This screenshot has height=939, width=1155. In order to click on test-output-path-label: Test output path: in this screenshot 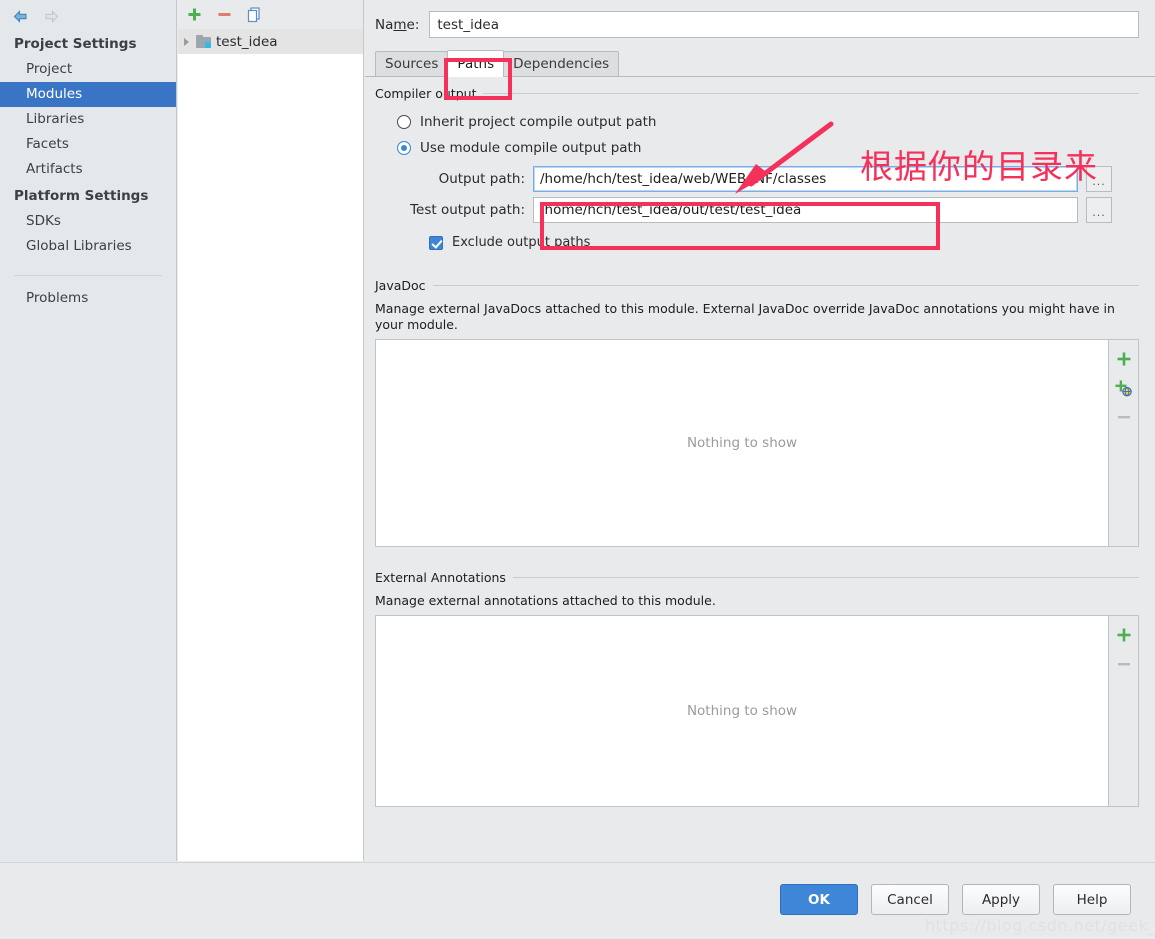, I will do `click(467, 210)`.